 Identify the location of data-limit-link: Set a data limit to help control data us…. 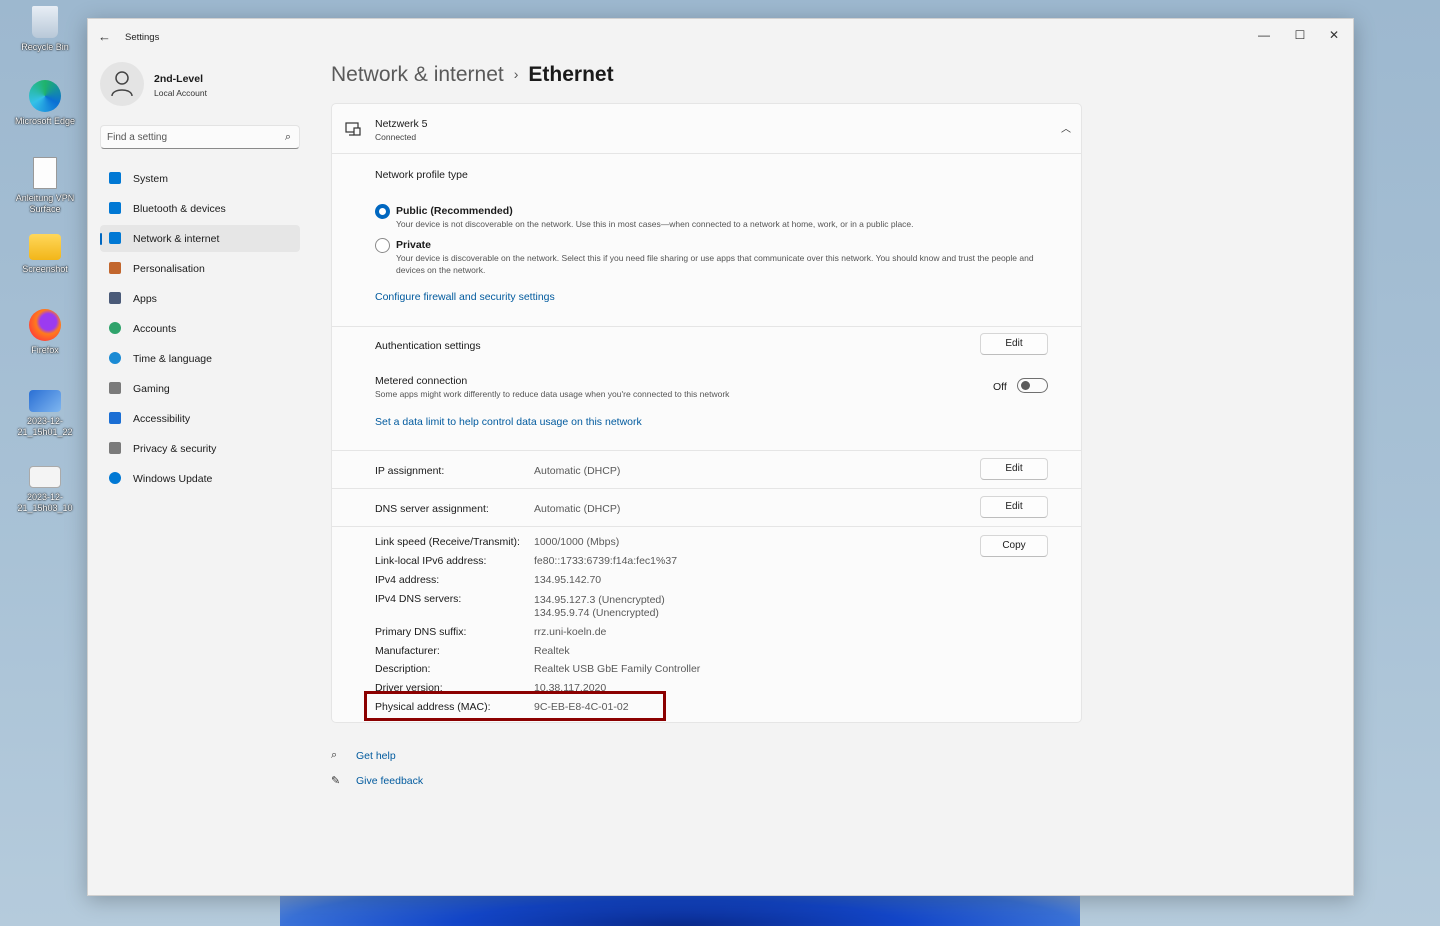
(508, 422).